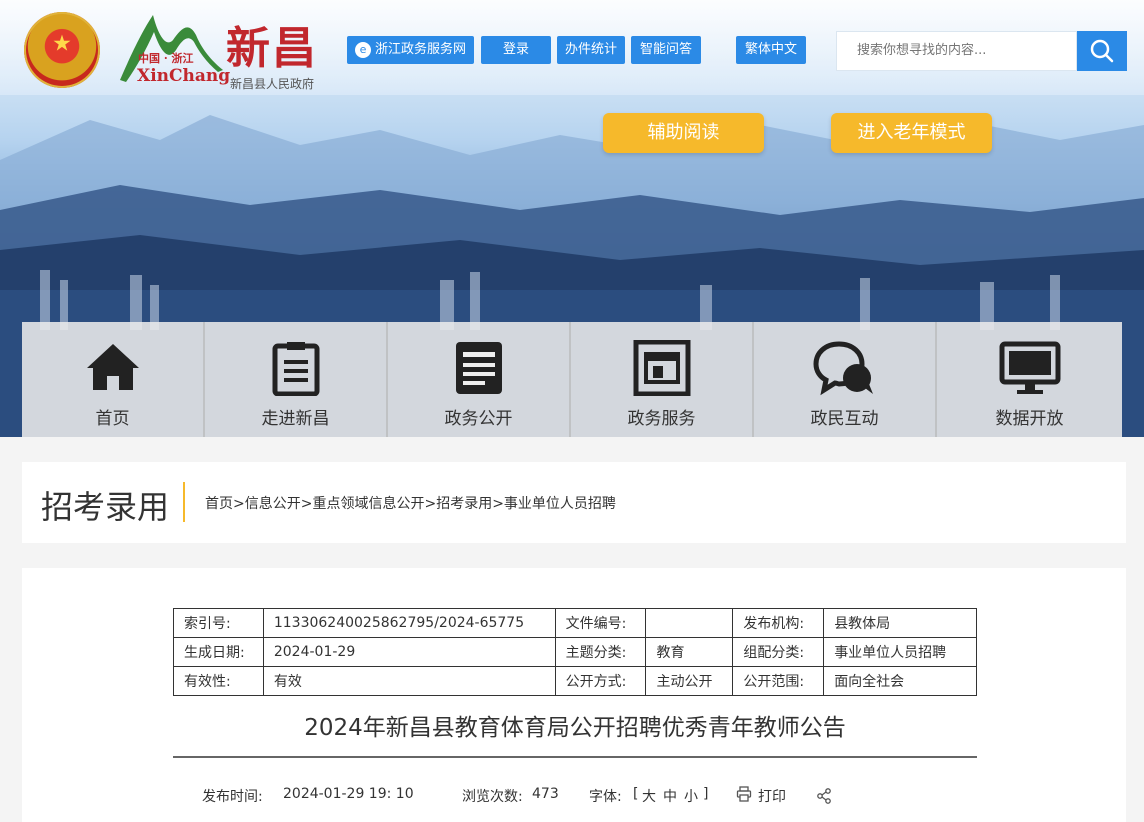  What do you see at coordinates (689, 652) in the screenshot?
I see `meta-value: 教育` at bounding box center [689, 652].